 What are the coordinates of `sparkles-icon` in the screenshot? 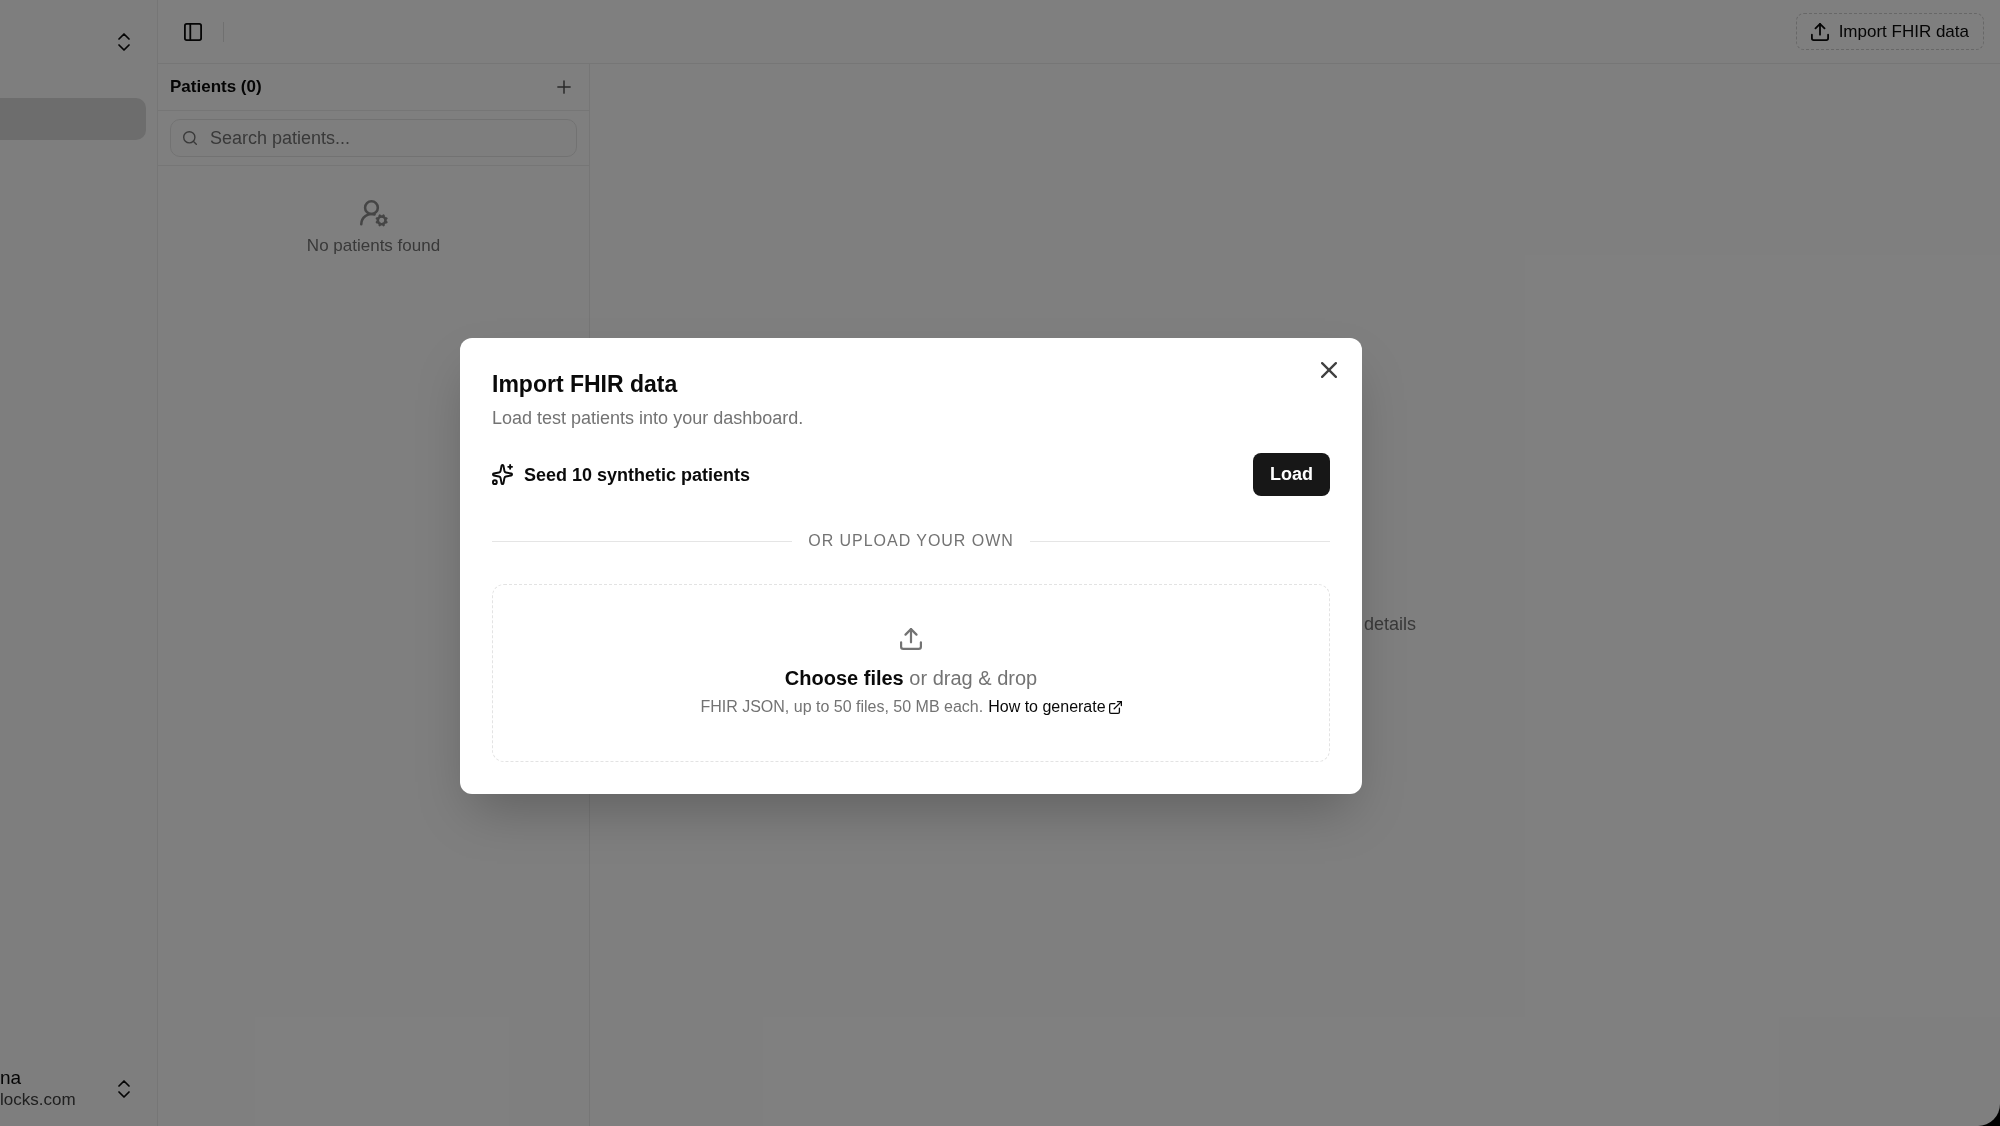 It's located at (502, 474).